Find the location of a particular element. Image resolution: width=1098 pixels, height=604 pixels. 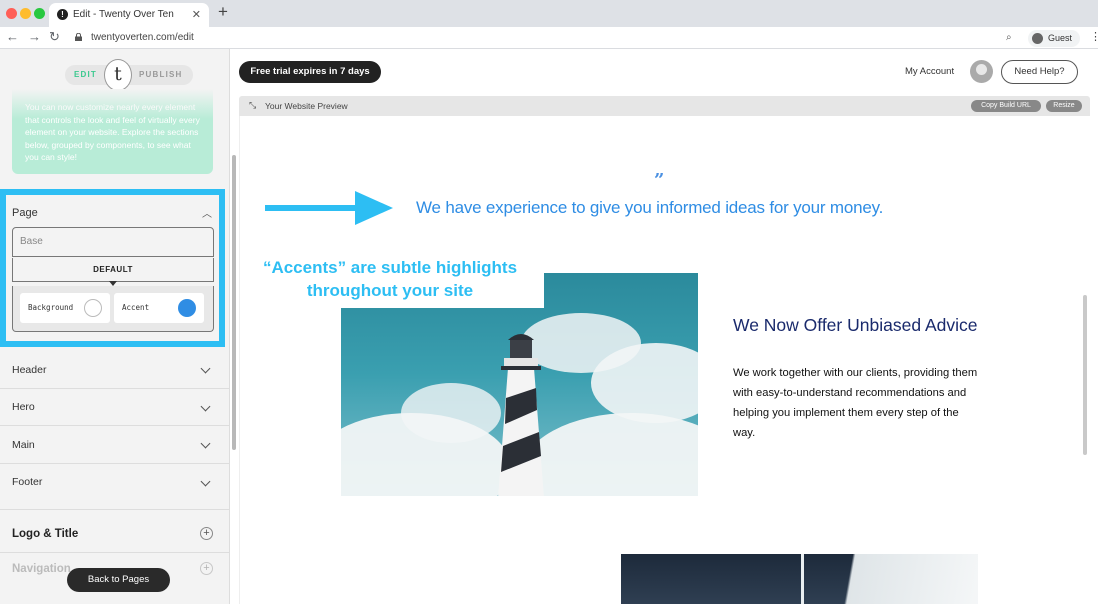

close-window-icon is located at coordinates (11, 13).